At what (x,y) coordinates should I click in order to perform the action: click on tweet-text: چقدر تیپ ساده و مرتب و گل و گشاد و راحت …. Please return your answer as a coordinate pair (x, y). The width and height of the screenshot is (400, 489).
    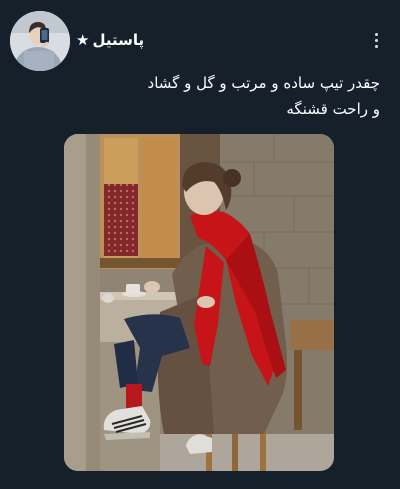
    Looking at the image, I should click on (230, 96).